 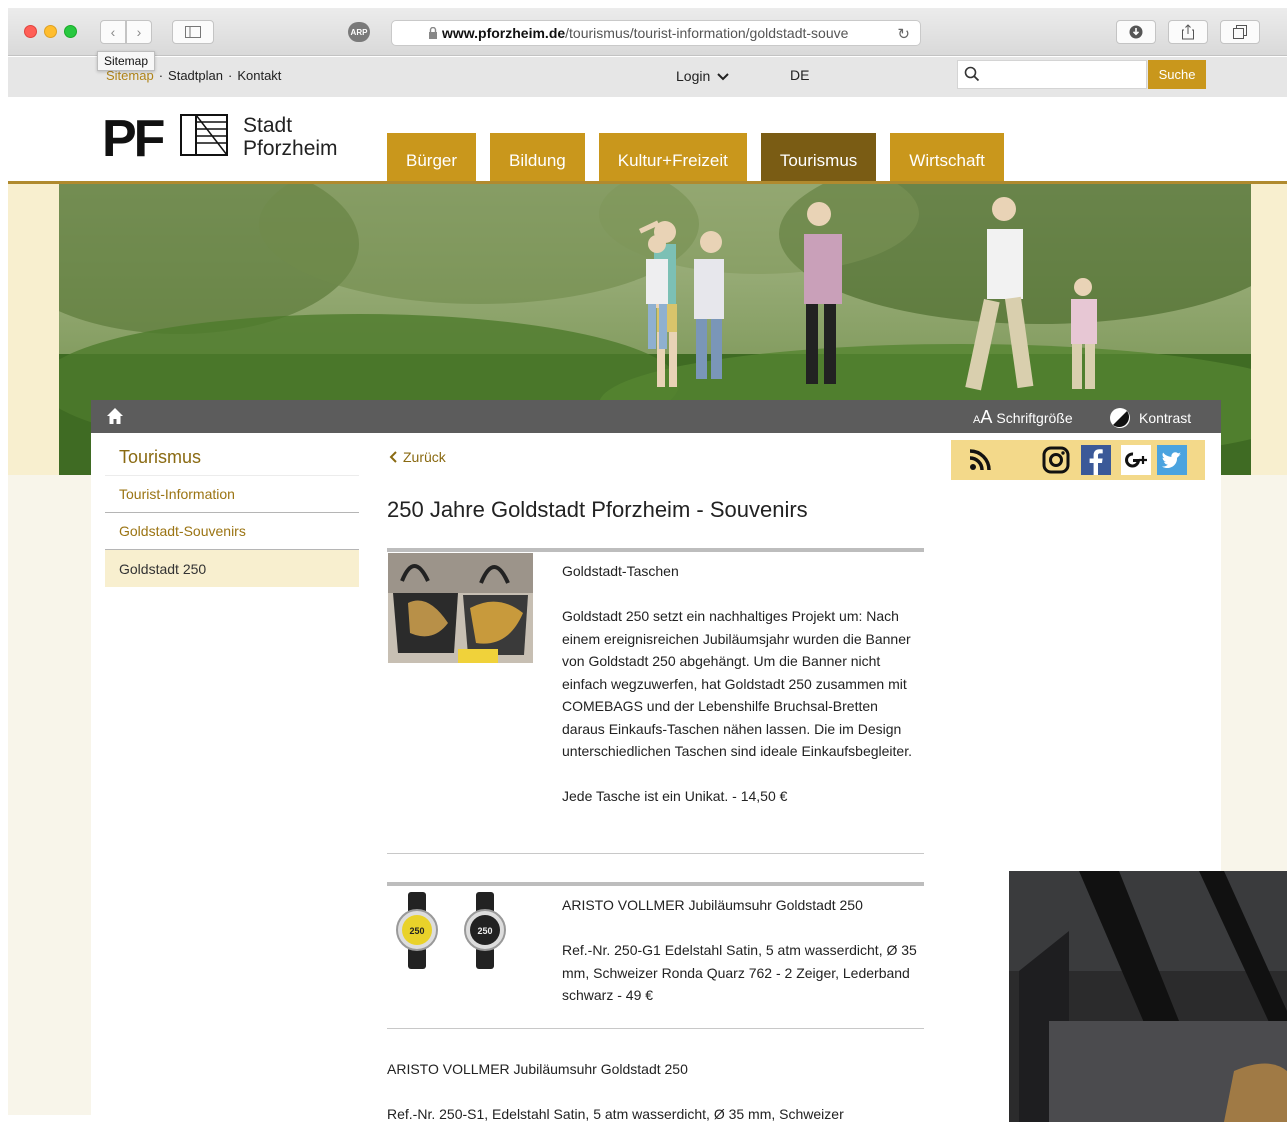 I want to click on font-size-control: AA Schriftgröße, so click(x=1023, y=417).